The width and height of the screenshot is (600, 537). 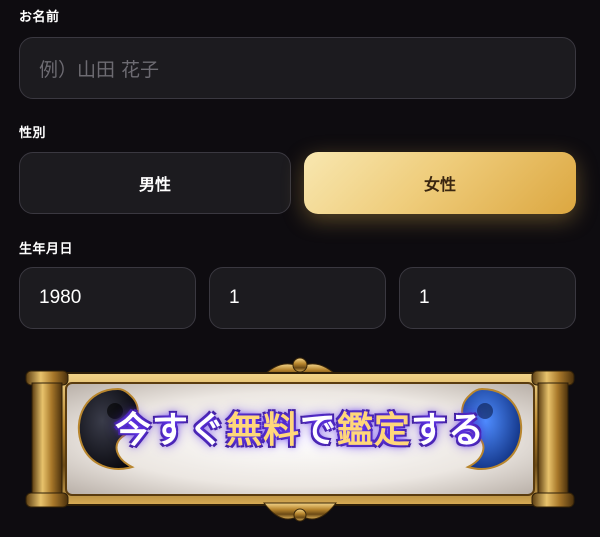 What do you see at coordinates (170, 430) in the screenshot?
I see `cta-text-1: 今すぐ` at bounding box center [170, 430].